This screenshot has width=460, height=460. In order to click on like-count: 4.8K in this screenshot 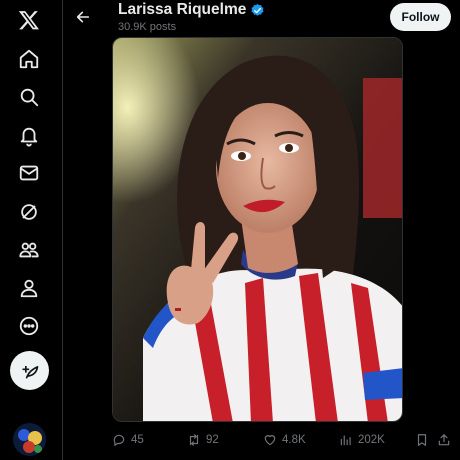, I will do `click(294, 440)`.